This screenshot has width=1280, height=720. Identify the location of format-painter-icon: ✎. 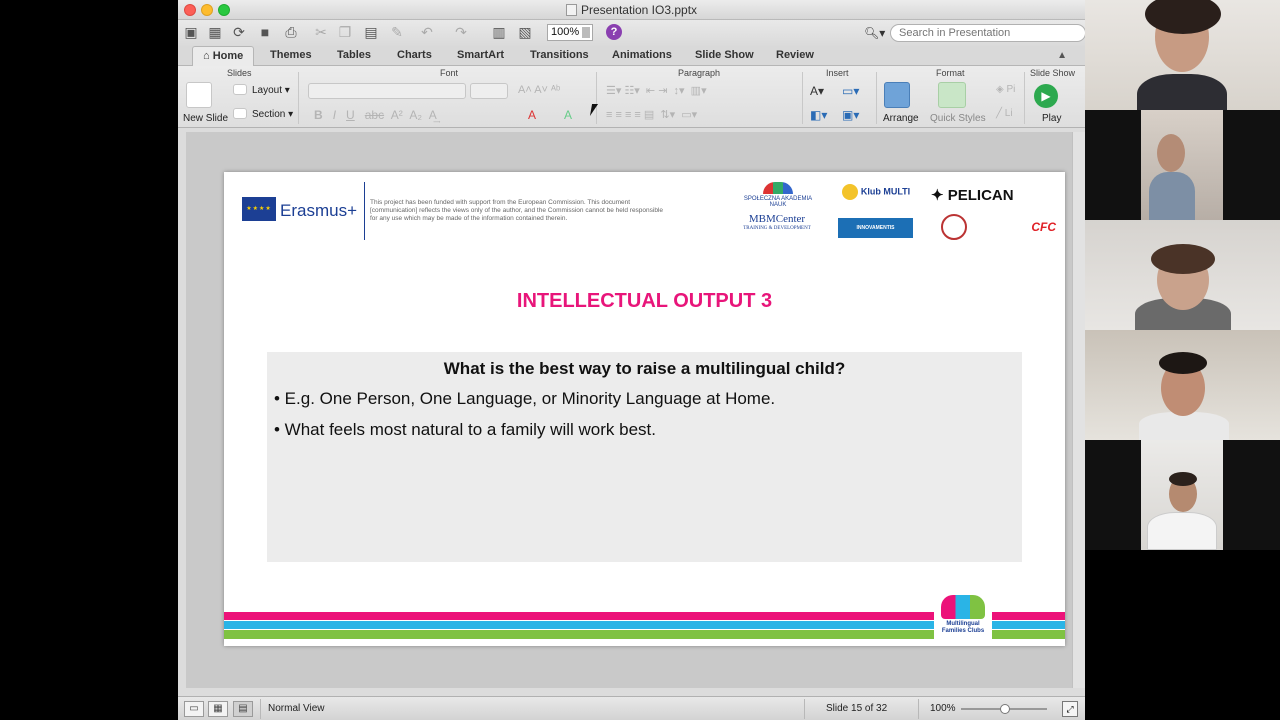
(397, 32).